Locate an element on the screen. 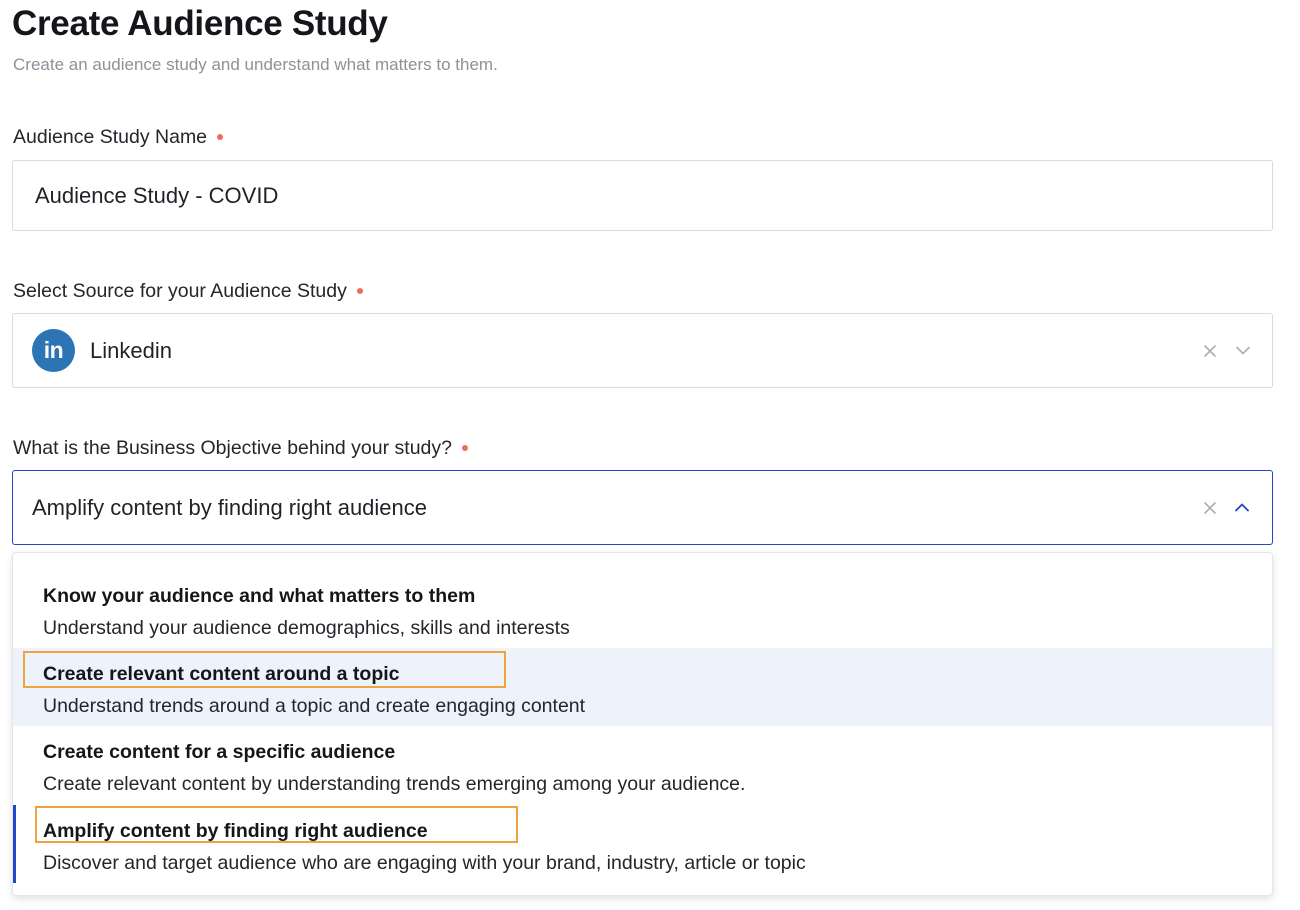 The image size is (1300, 910). option-title: Create content for a specific audience is located at coordinates (219, 752).